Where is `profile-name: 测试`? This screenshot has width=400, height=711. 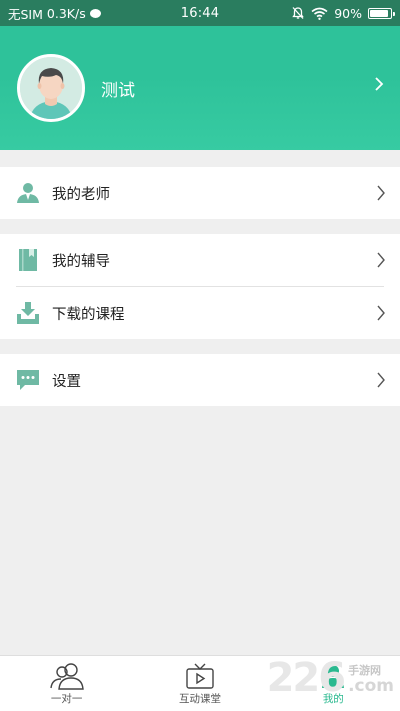
profile-name: 测试 is located at coordinates (118, 90).